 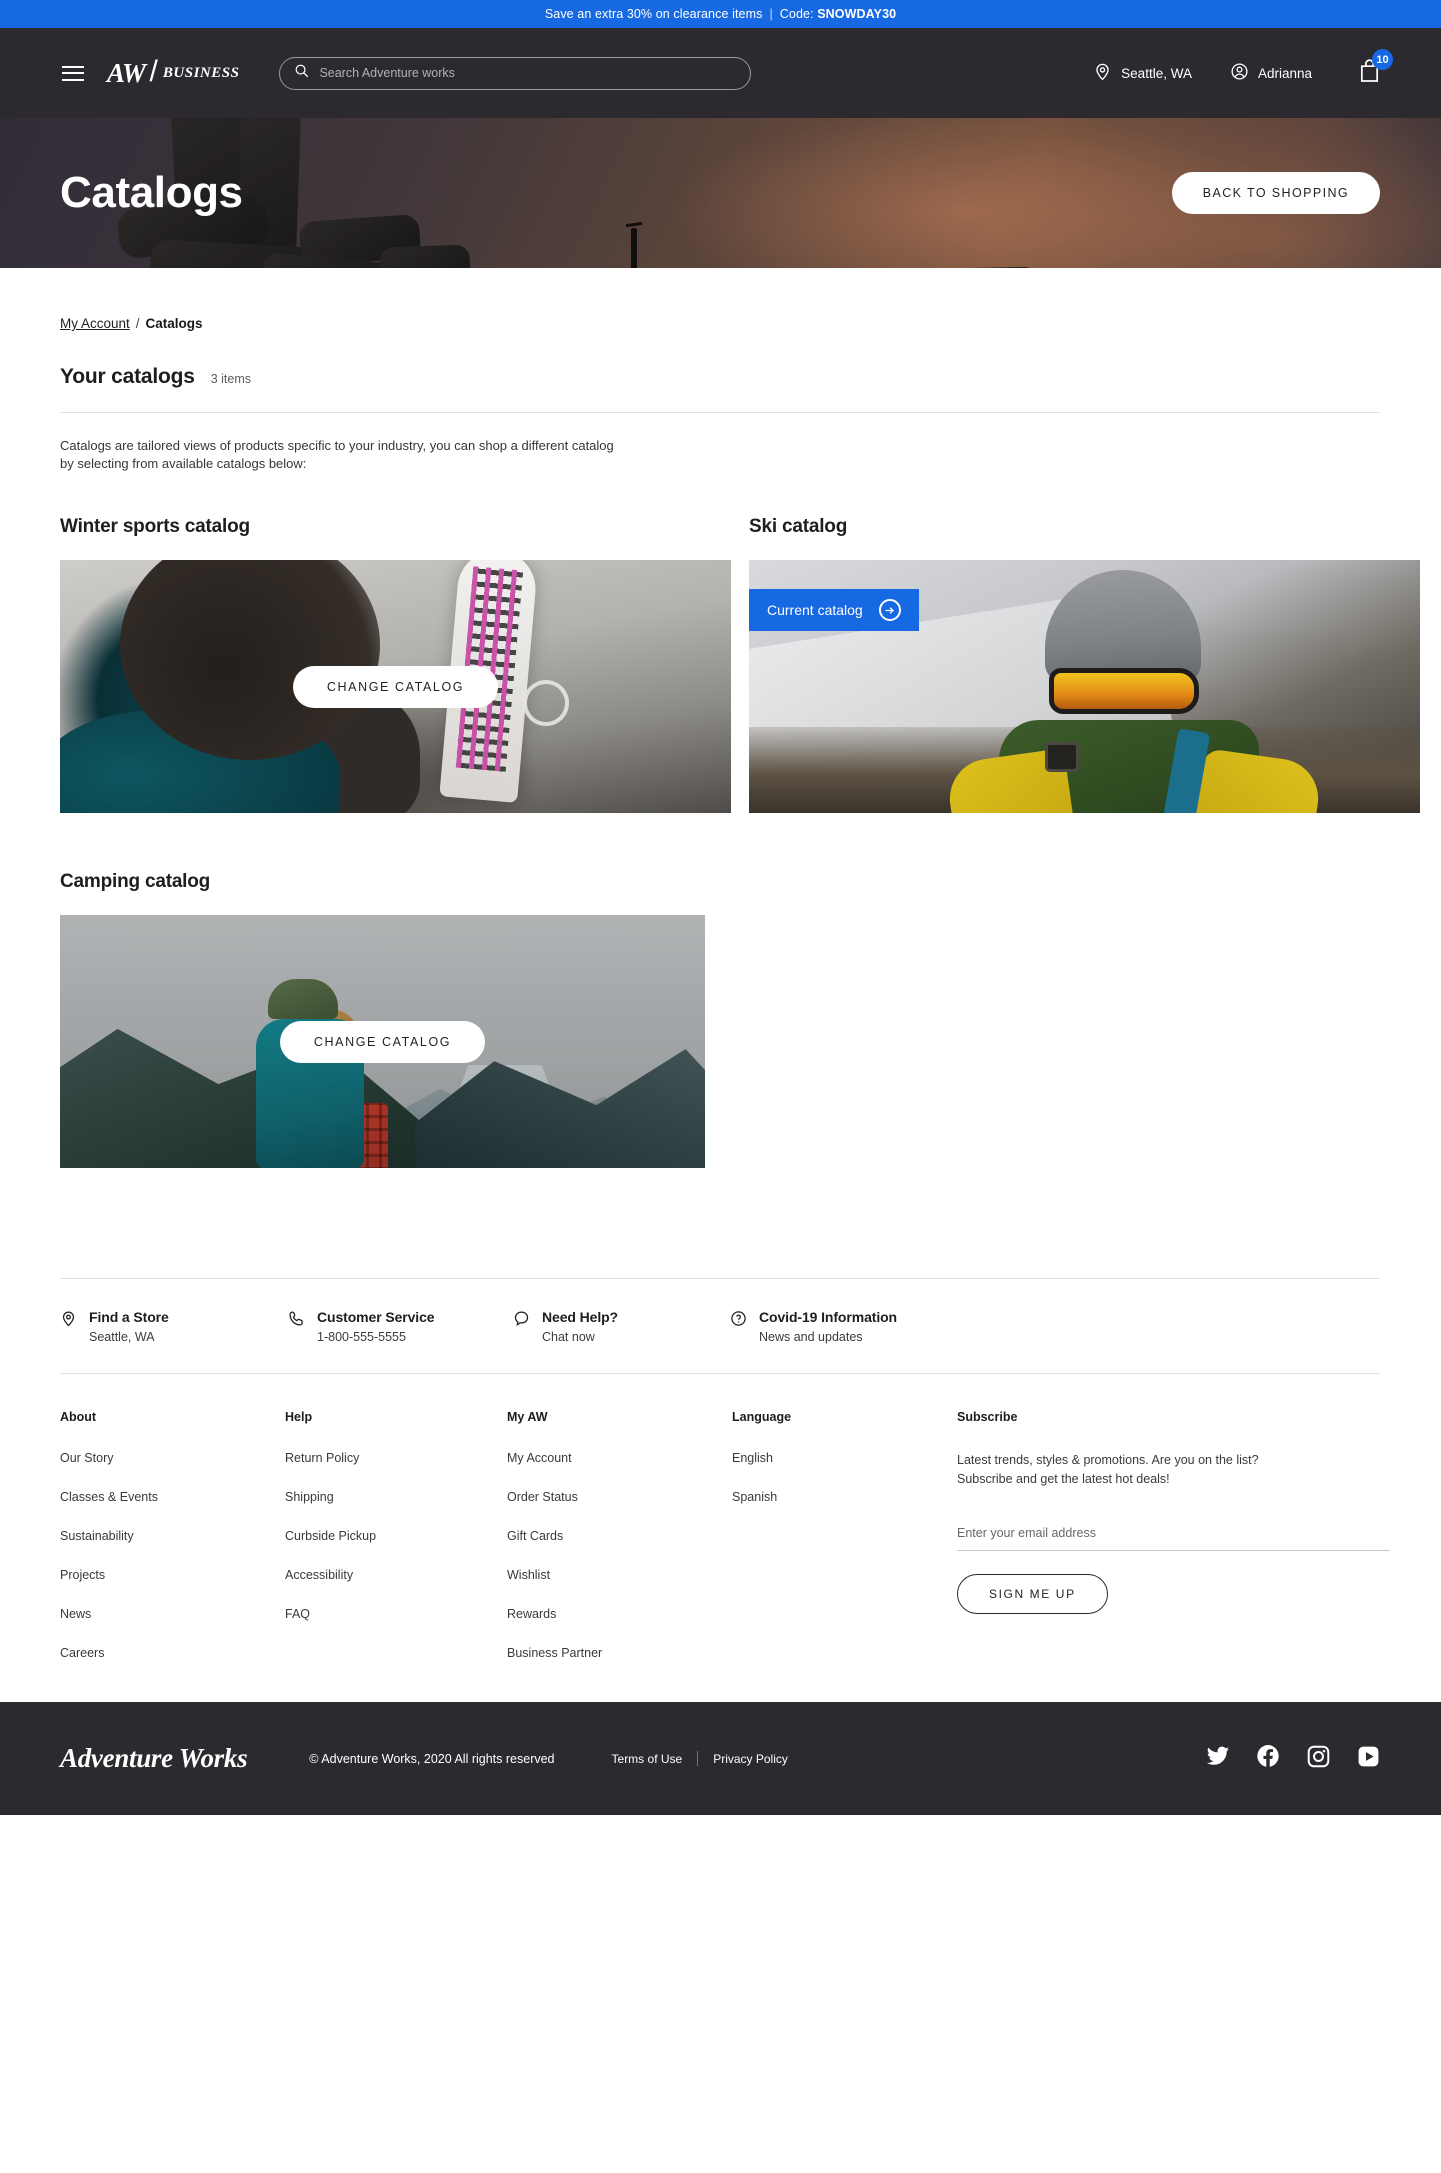 I want to click on hero-banner: Catalogs BACK TO SHOPPING, so click(x=720, y=193).